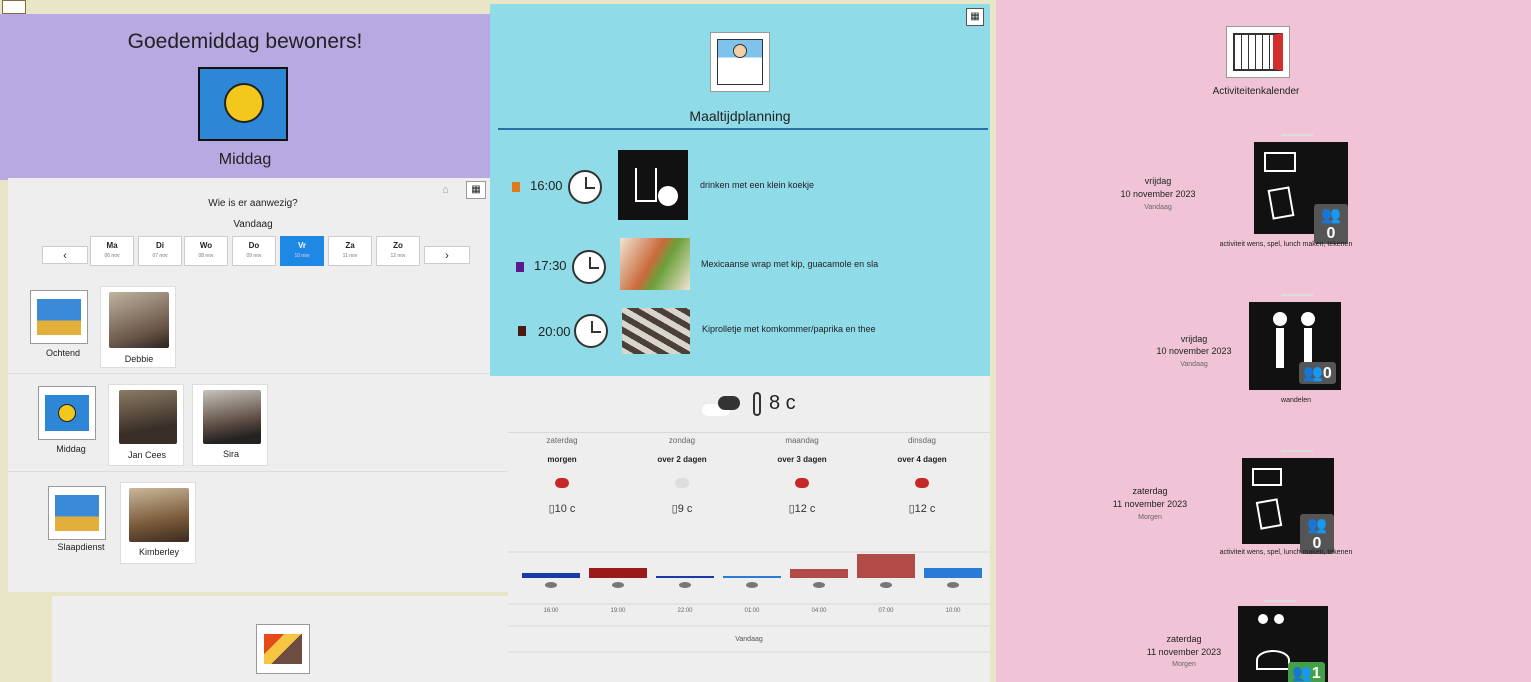 This screenshot has width=1531, height=682. I want to click on clock-icon, so click(589, 267).